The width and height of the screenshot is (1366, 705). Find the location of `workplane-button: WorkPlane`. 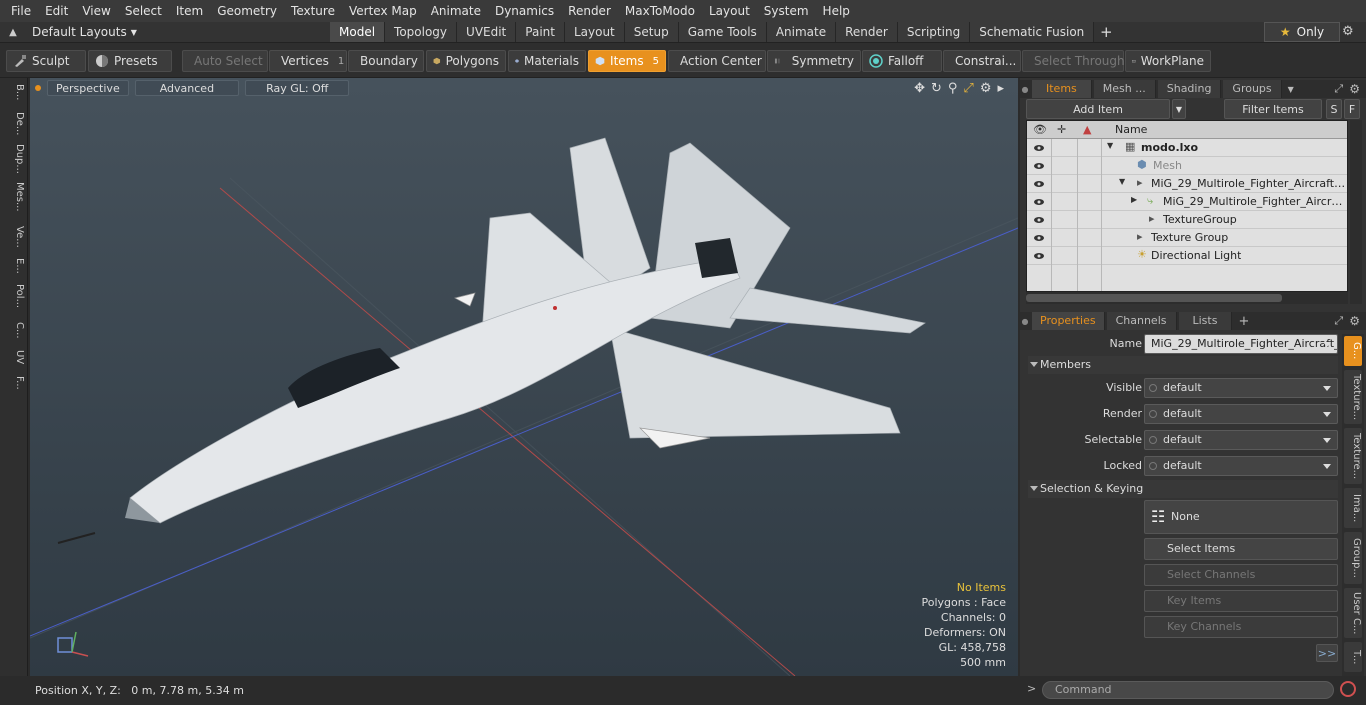

workplane-button: WorkPlane is located at coordinates (1168, 61).